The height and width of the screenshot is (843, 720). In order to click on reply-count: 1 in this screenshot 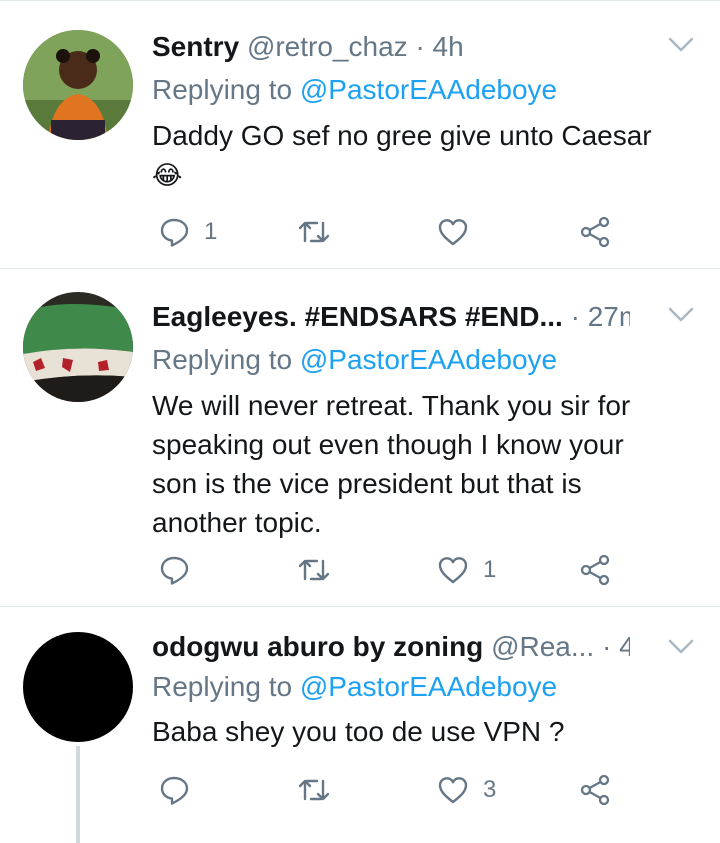, I will do `click(211, 231)`.